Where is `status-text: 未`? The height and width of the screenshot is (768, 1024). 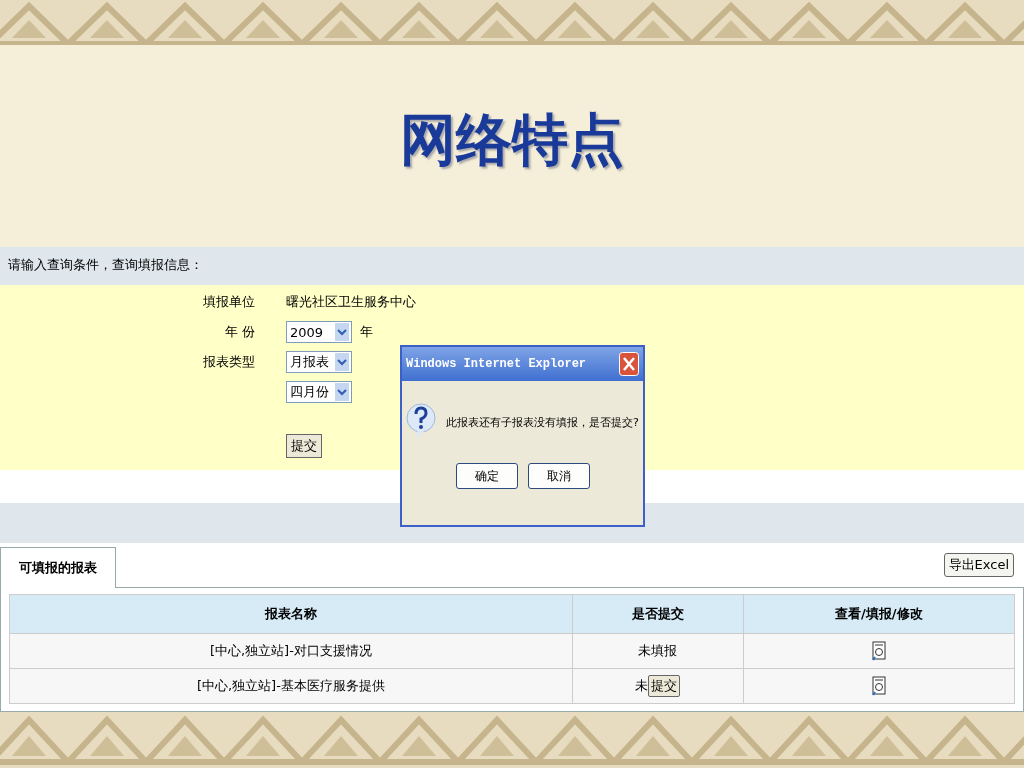 status-text: 未 is located at coordinates (642, 685).